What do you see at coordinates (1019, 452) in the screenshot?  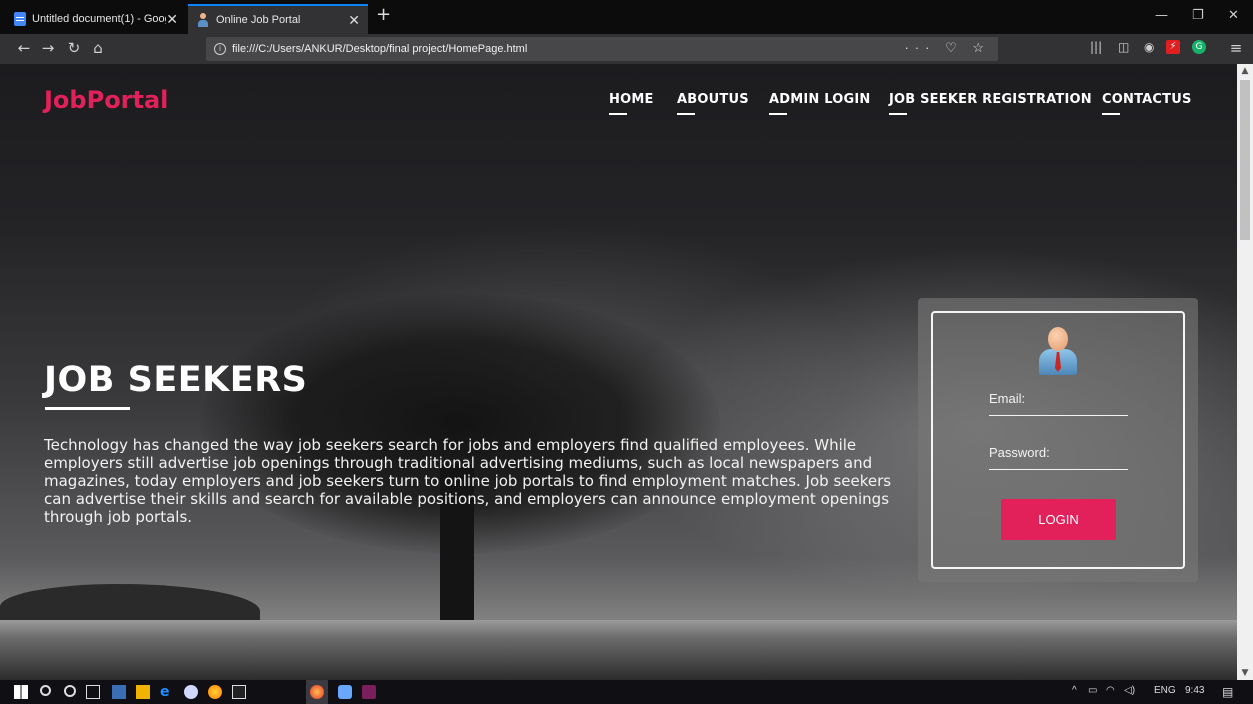 I see `password-field: Password:` at bounding box center [1019, 452].